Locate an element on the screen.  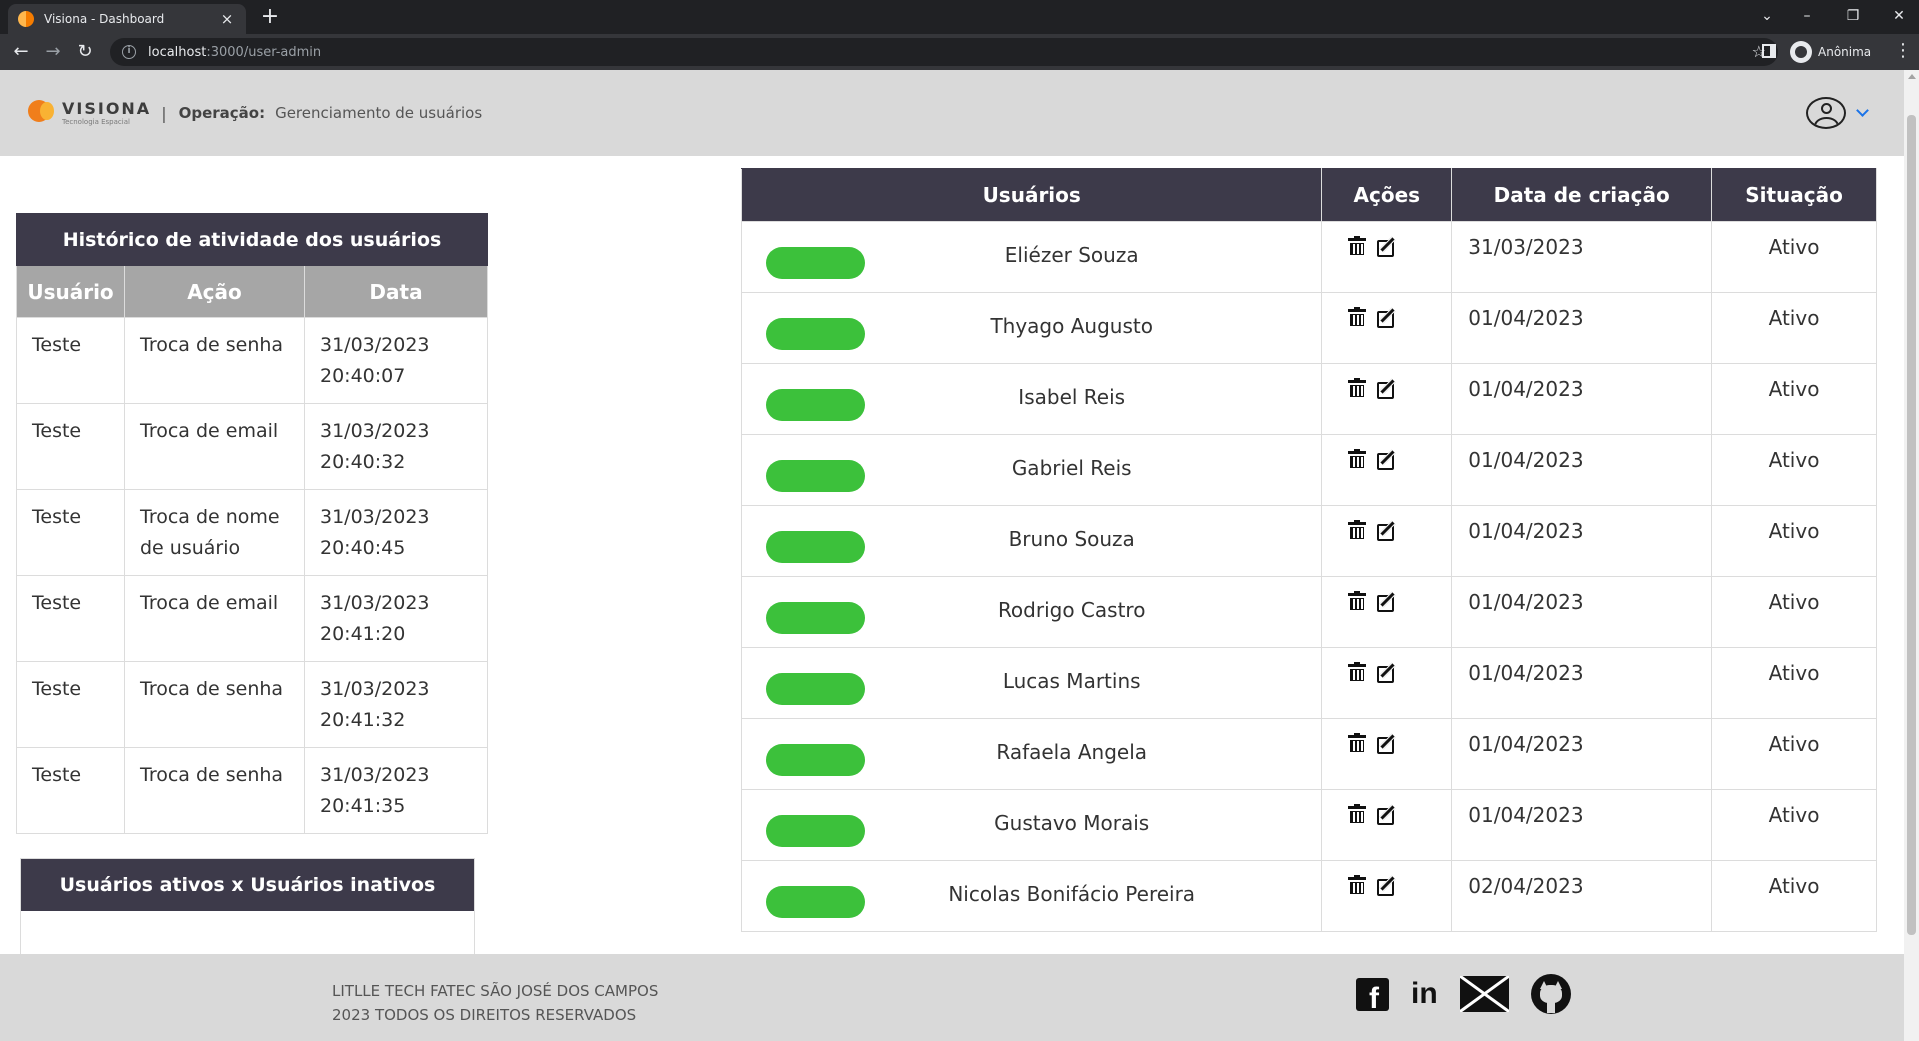
profile-button: Anônima is located at coordinates (1830, 52).